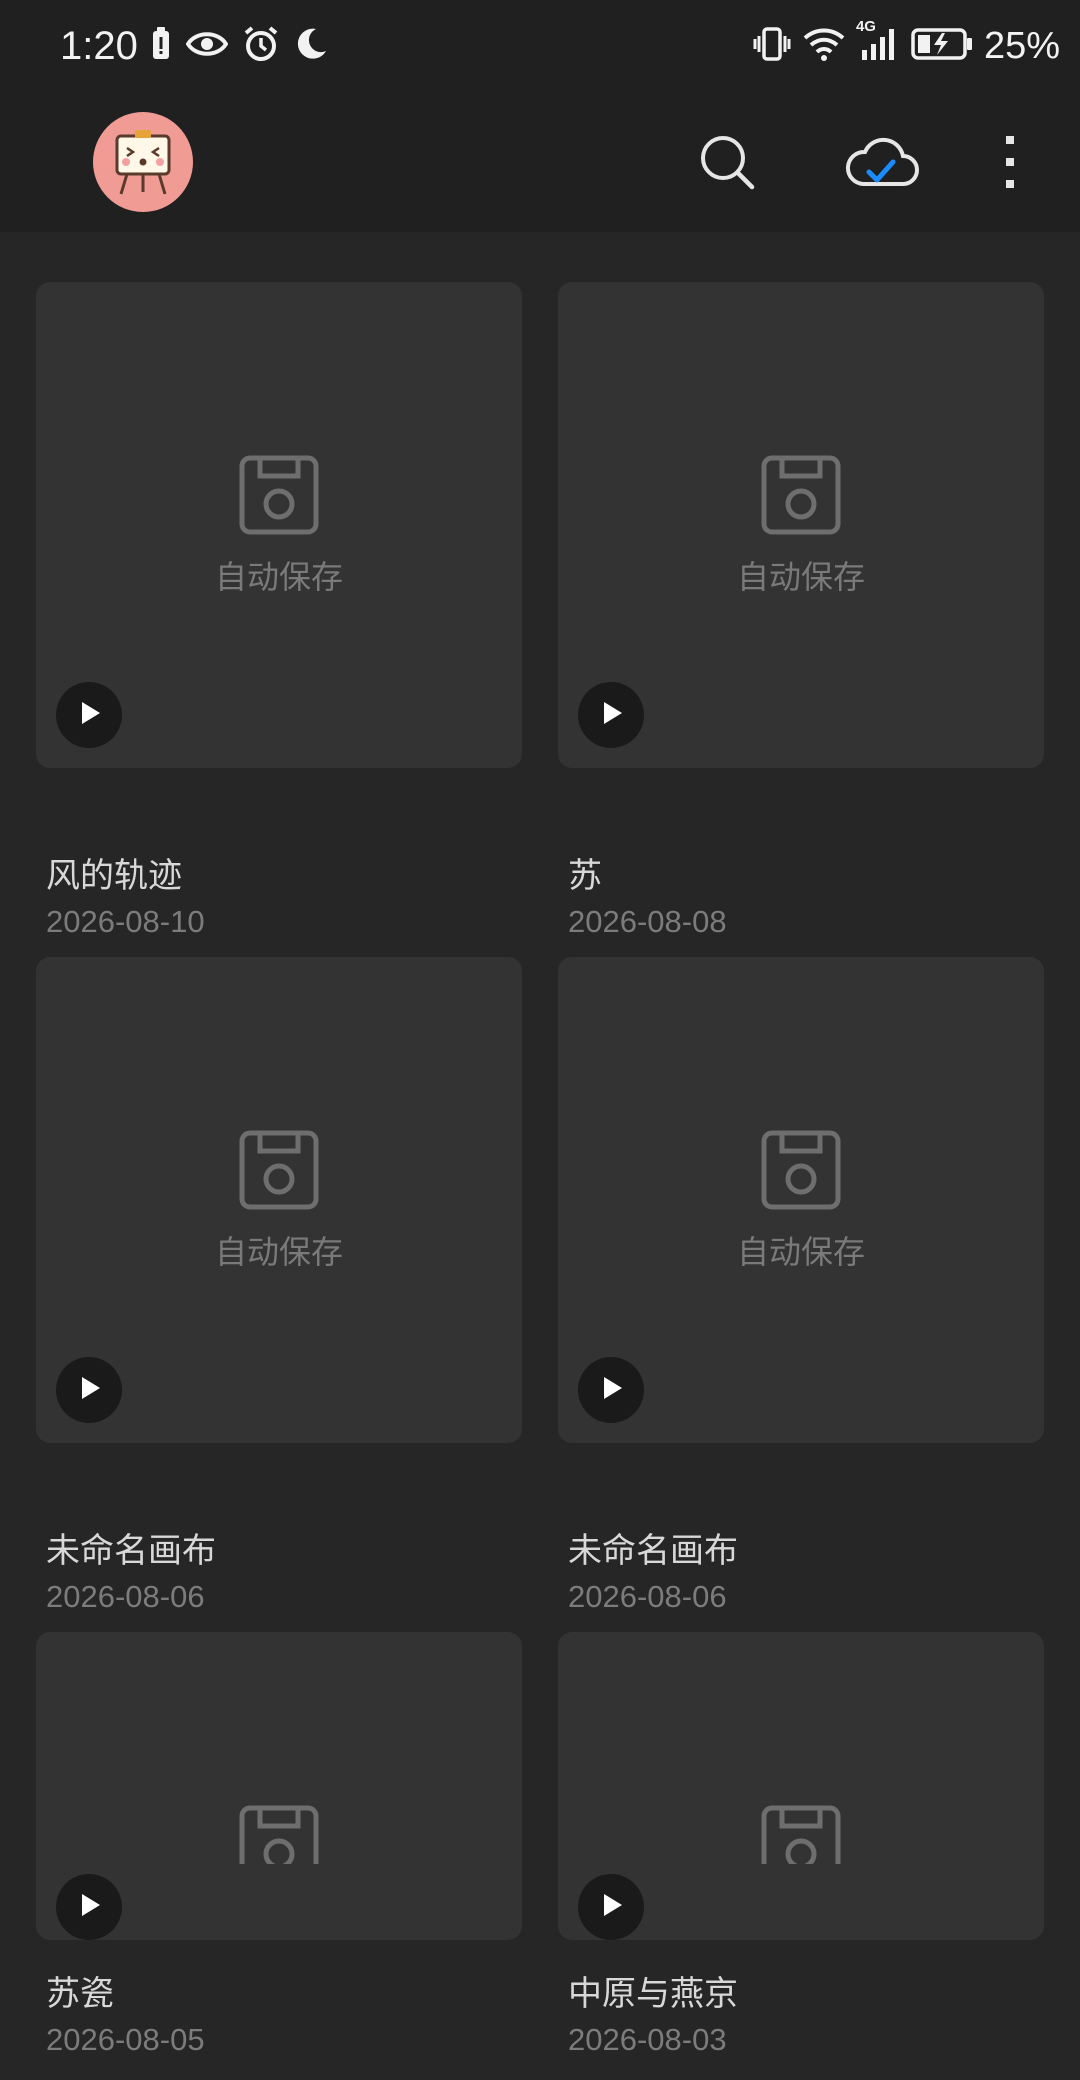 This screenshot has width=1080, height=2080. I want to click on project-card: 苏瓷 2026-08-05, so click(279, 1856).